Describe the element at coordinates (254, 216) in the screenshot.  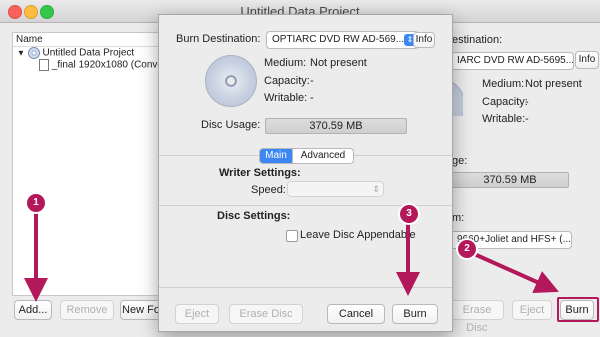
I see `disc-settings-label: Disc Settings:` at that location.